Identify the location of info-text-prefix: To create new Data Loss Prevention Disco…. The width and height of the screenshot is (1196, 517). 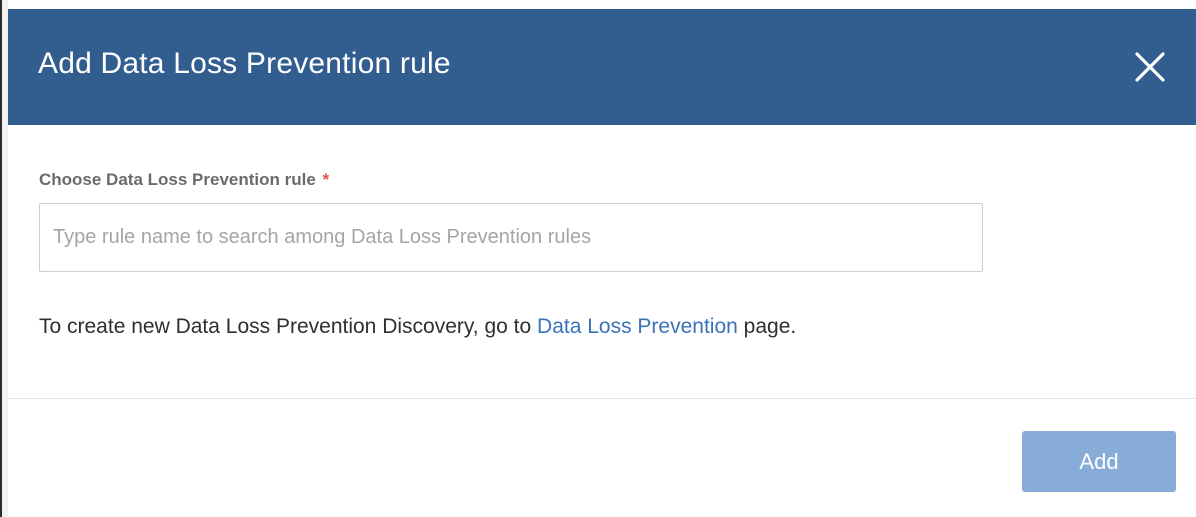
(288, 326).